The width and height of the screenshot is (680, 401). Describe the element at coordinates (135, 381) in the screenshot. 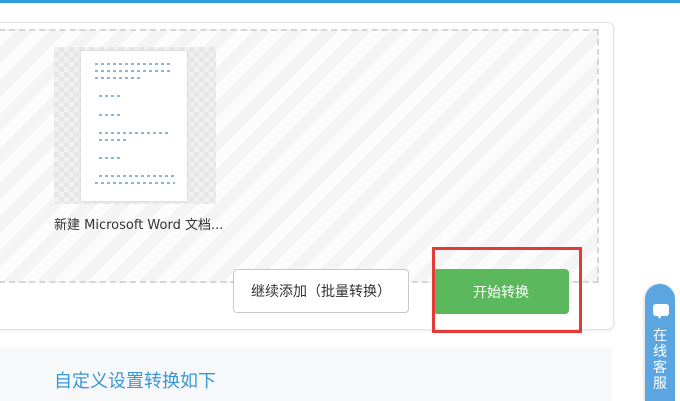

I see `settings-title: 自定义设置转换如下` at that location.